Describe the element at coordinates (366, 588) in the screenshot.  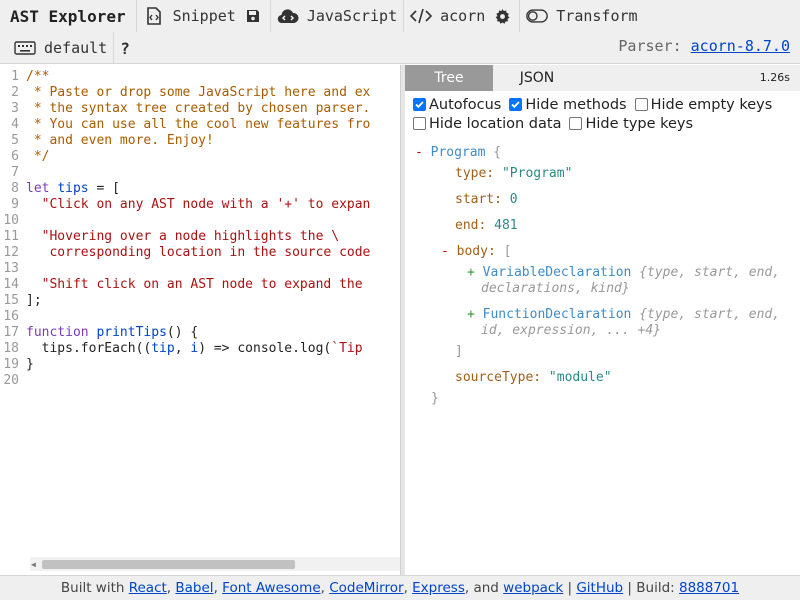
I see `footer-link-codemirror: CodeMirror` at that location.